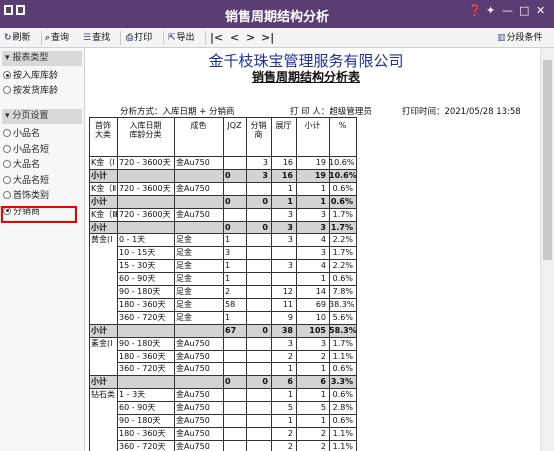 This screenshot has height=451, width=554. I want to click on report-type-option: 按发货库龄, so click(42, 91).